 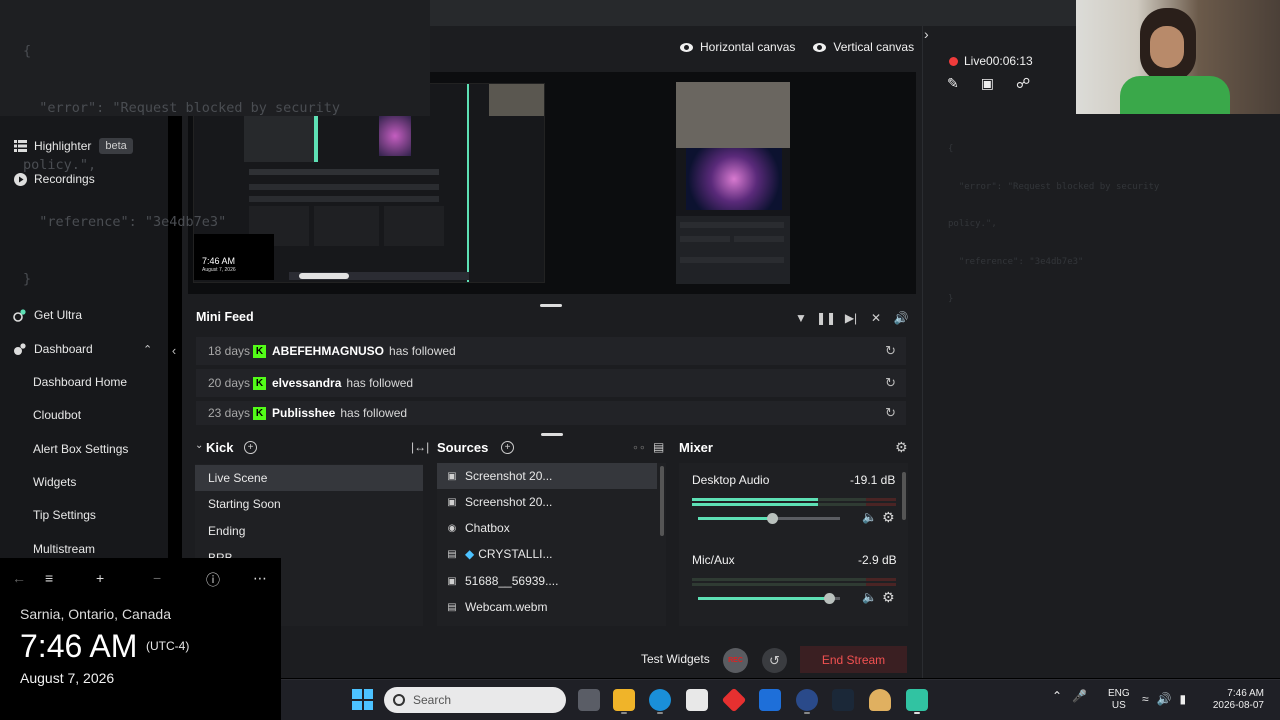 I want to click on steam-icon, so click(x=843, y=700).